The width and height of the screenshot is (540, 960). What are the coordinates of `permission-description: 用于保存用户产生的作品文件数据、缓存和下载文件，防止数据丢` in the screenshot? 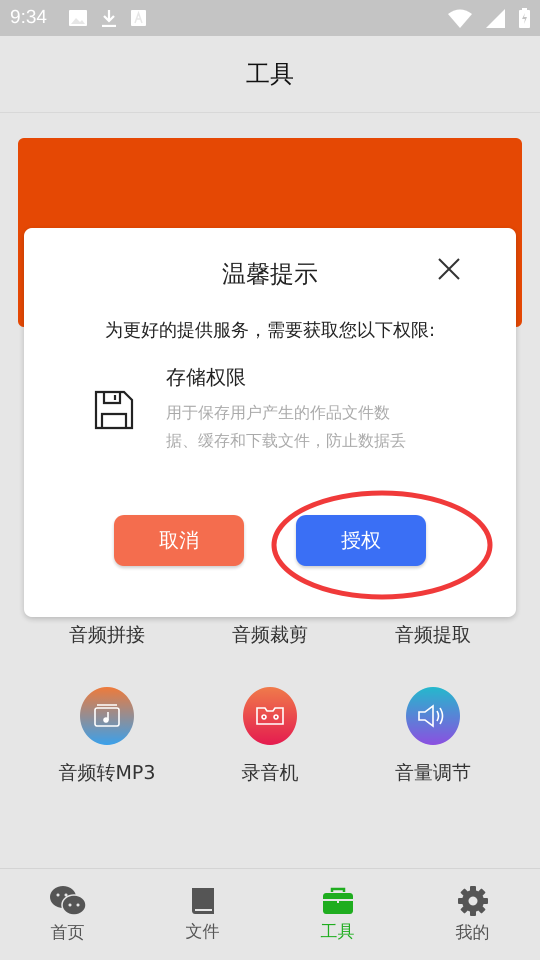 It's located at (286, 427).